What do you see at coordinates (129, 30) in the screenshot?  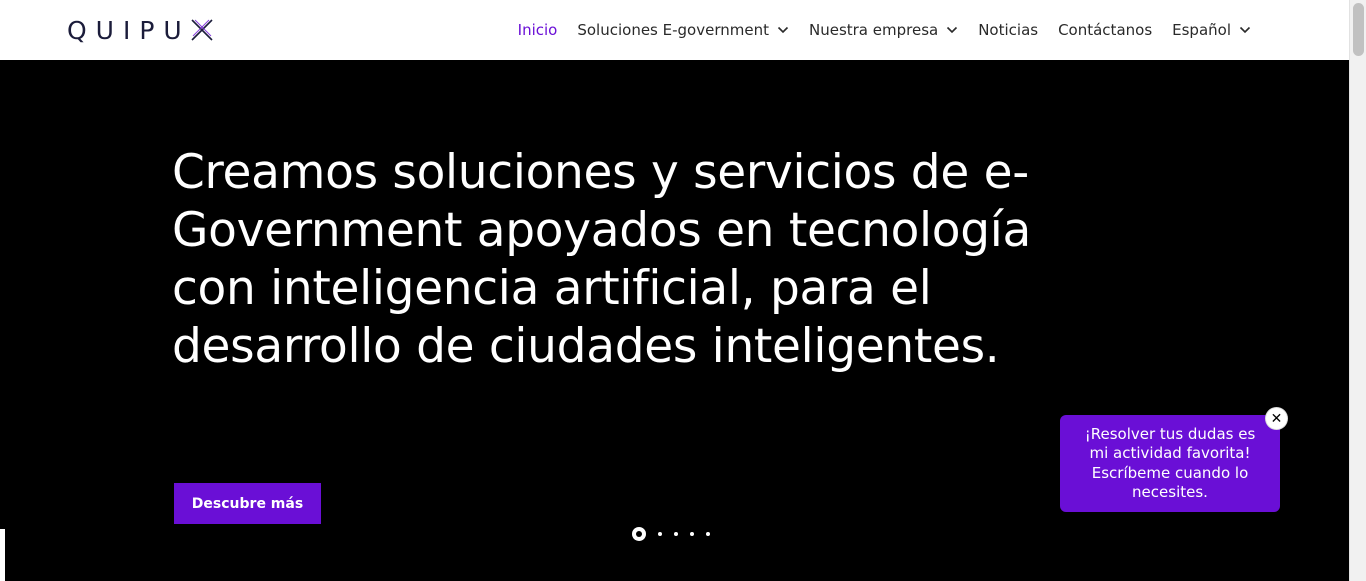 I see `logo-text: QUIPU` at bounding box center [129, 30].